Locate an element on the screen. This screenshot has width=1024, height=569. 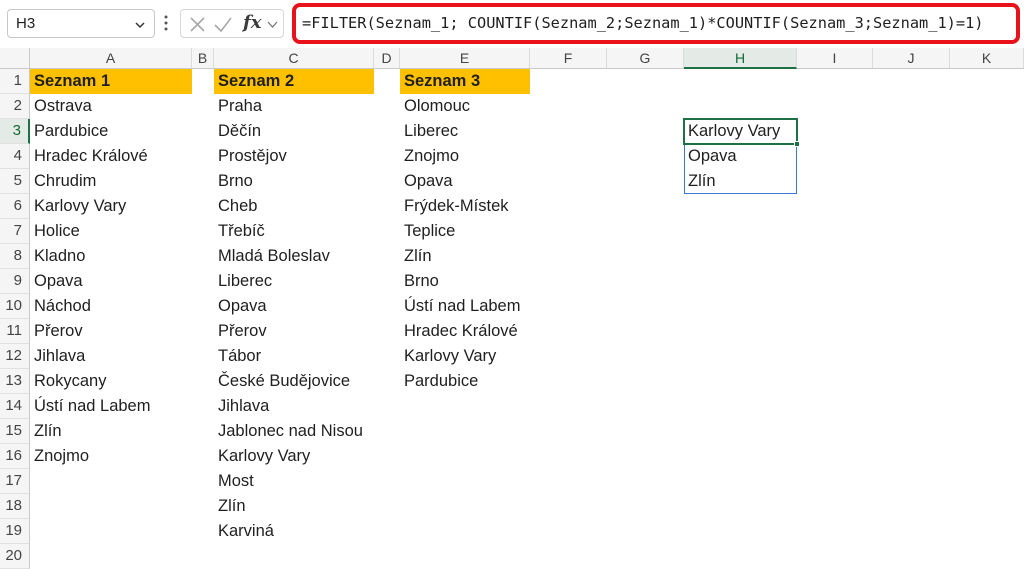
row-header: 11 is located at coordinates (15, 331).